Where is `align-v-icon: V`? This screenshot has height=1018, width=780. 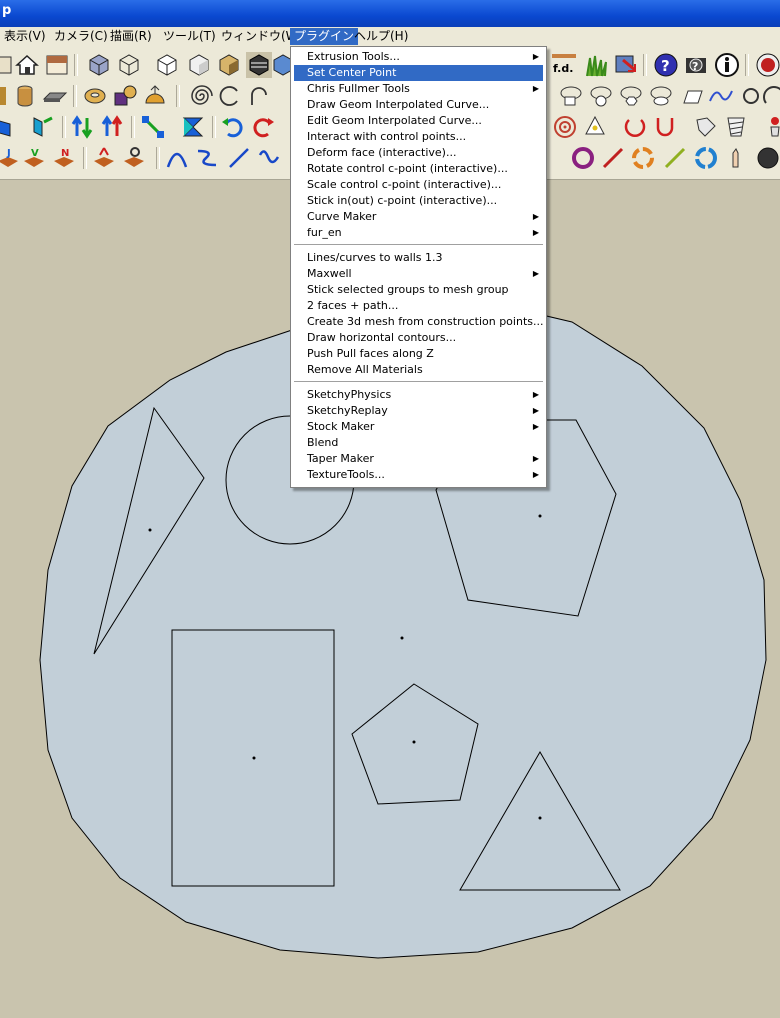 align-v-icon: V is located at coordinates (35, 158).